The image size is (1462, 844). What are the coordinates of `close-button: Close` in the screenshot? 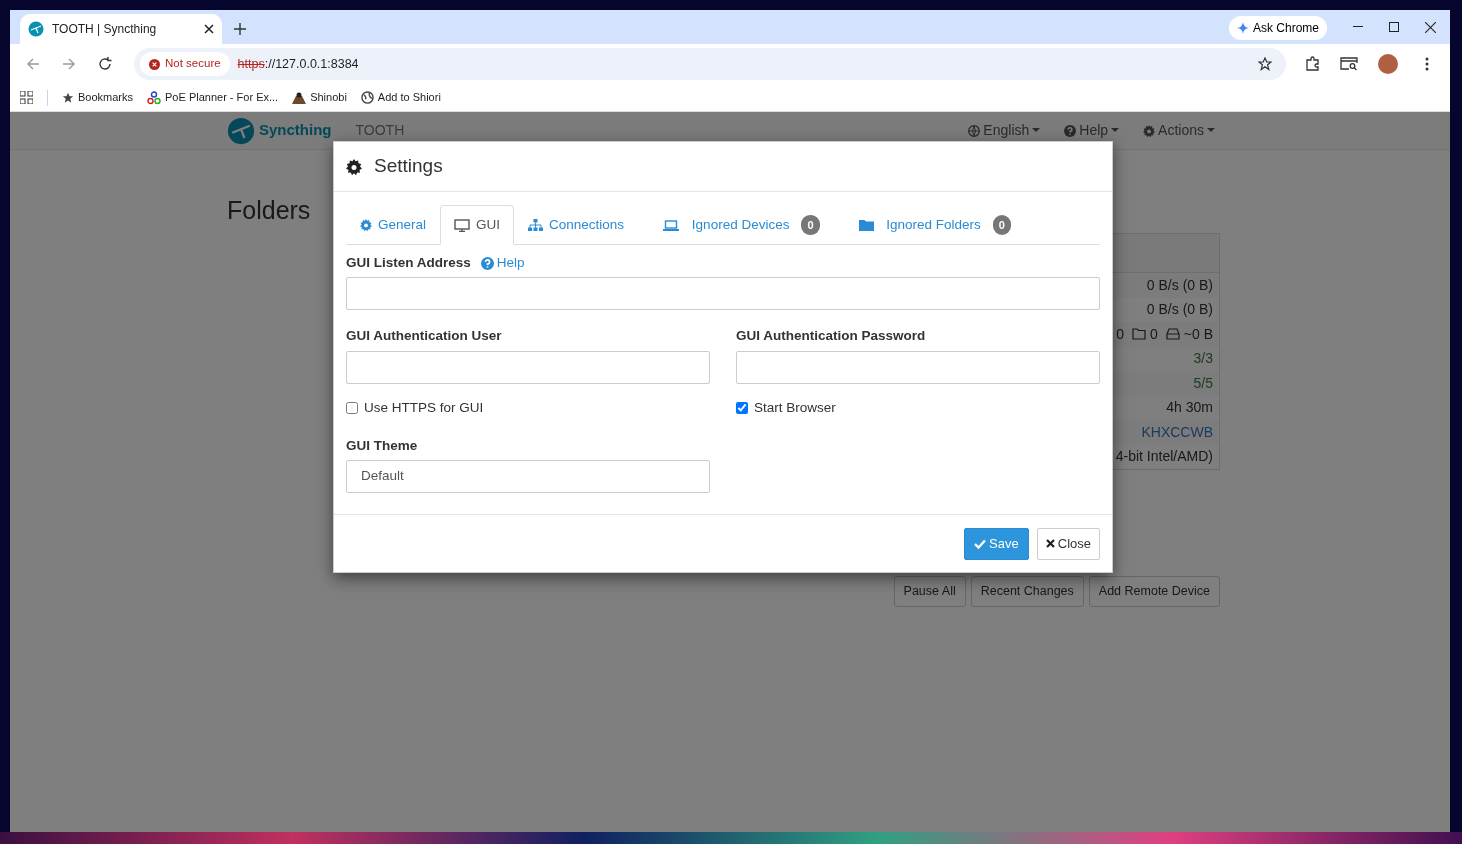 It's located at (1068, 544).